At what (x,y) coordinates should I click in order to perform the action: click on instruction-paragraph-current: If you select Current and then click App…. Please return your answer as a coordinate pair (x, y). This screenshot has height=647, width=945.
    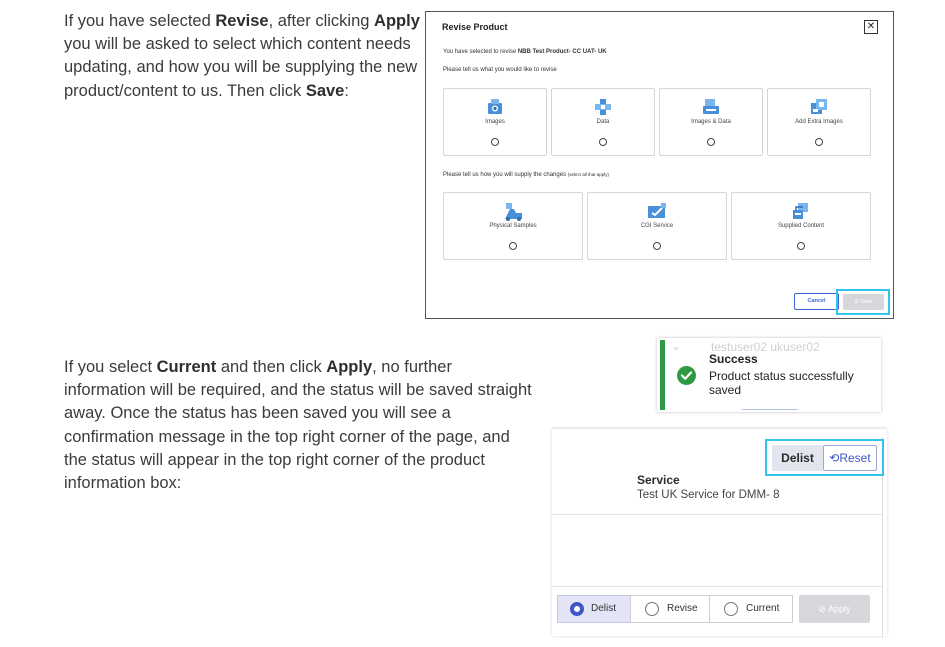
    Looking at the image, I should click on (299, 425).